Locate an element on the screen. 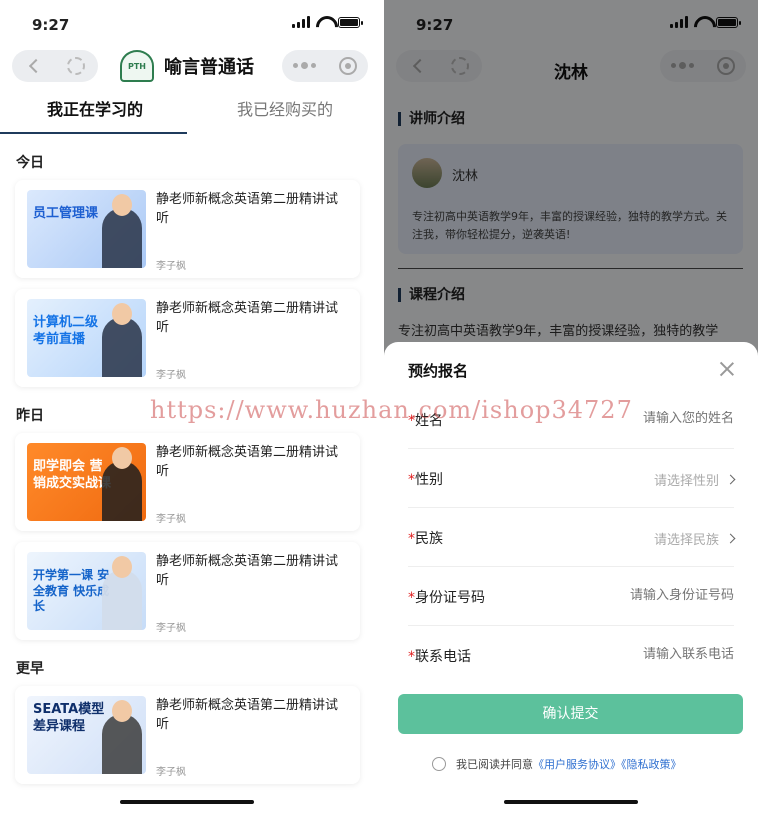  nav-bar: PTH 喻言普通话 is located at coordinates (190, 66).